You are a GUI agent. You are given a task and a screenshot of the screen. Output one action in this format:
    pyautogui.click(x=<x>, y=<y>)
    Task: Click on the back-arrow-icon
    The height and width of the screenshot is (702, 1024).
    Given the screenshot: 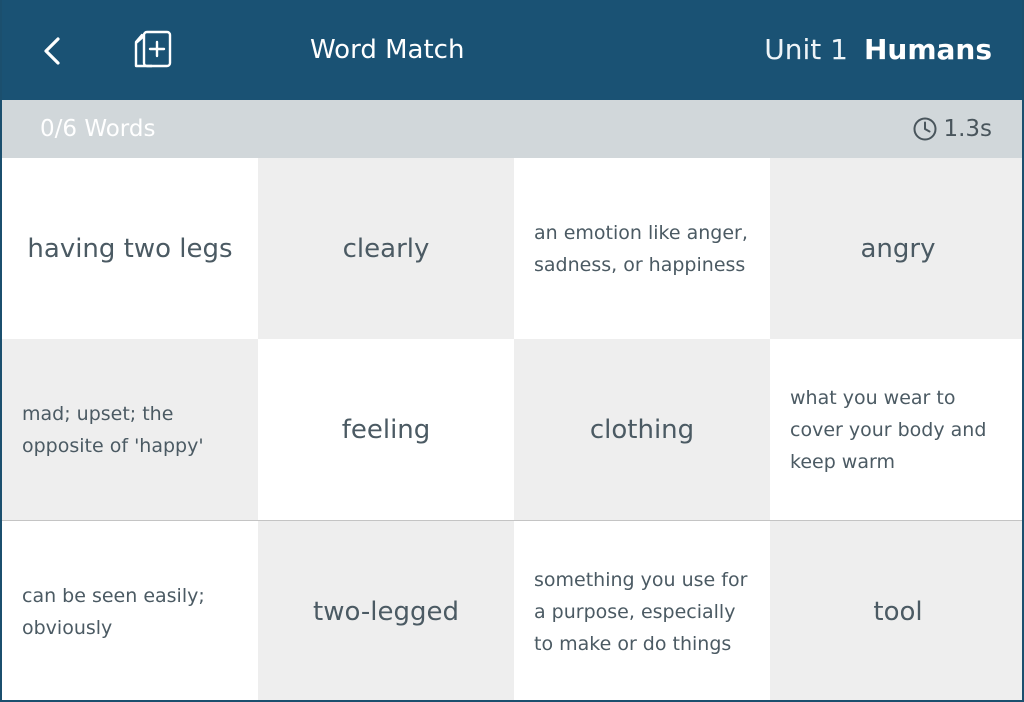 What is the action you would take?
    pyautogui.click(x=52, y=51)
    